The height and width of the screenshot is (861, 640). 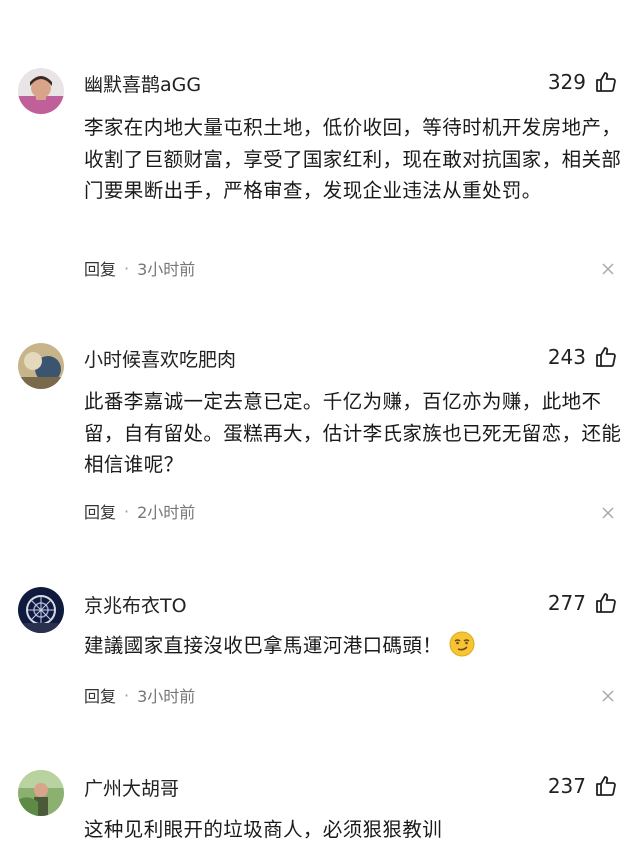 I want to click on comment-text-row: 建議國家直接沒收巴拿馬運河港口碼頭！, so click(x=354, y=646).